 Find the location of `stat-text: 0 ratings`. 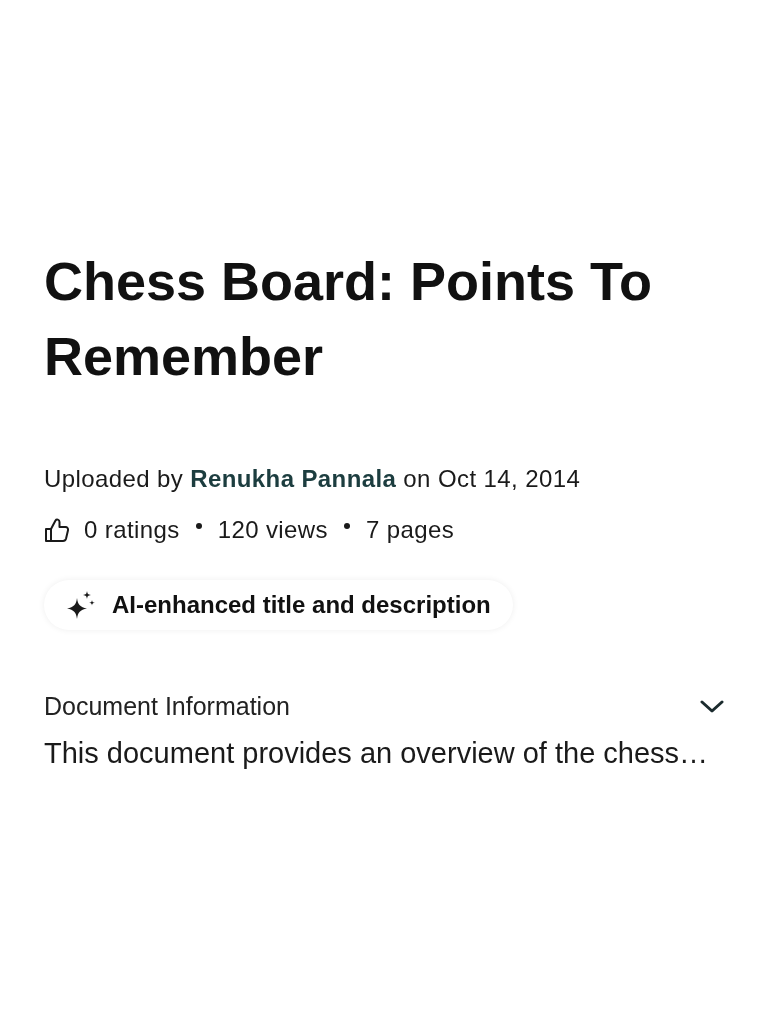

stat-text: 0 ratings is located at coordinates (132, 530).